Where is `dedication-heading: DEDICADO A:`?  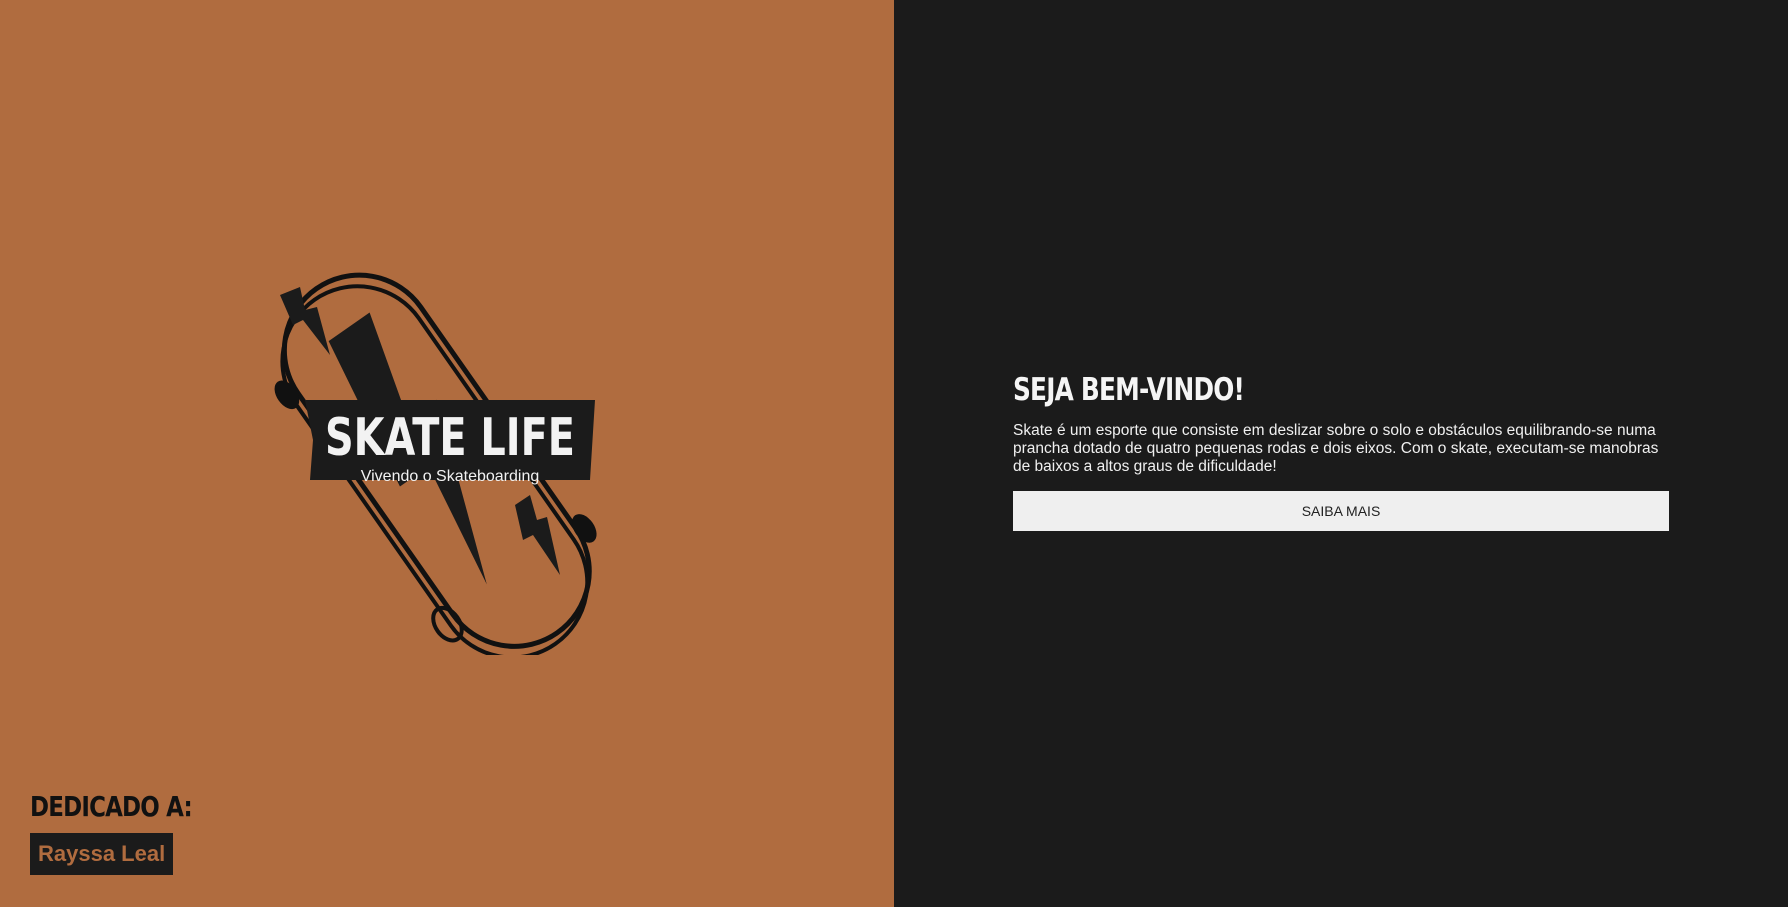
dedication-heading: DEDICADO A: is located at coordinates (111, 806).